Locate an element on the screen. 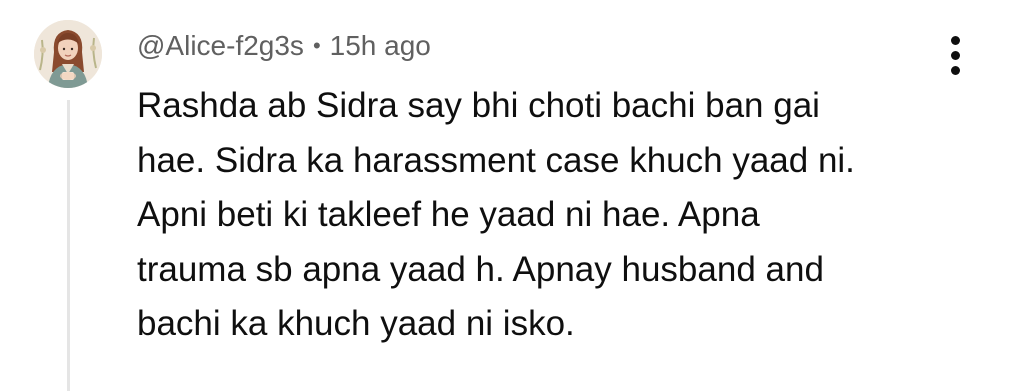 This screenshot has height=391, width=1024. more-vert-icon is located at coordinates (955, 40).